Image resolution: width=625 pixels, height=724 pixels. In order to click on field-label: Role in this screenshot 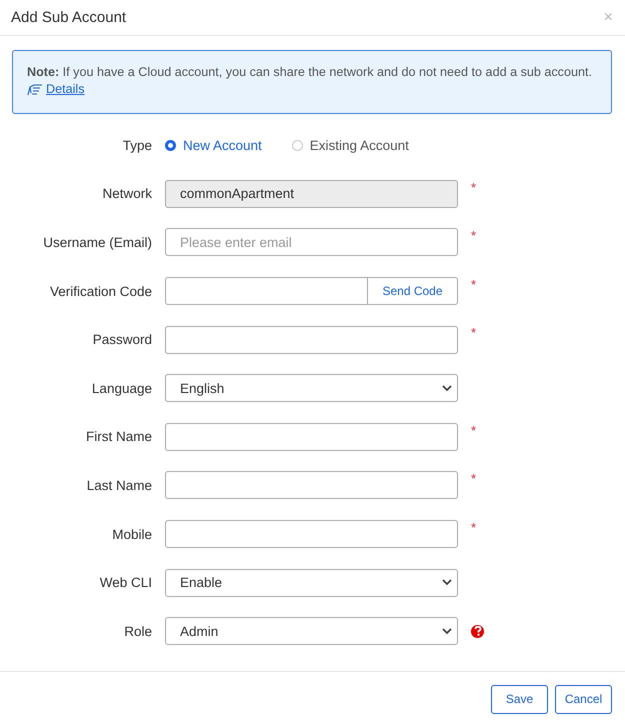, I will do `click(137, 631)`.